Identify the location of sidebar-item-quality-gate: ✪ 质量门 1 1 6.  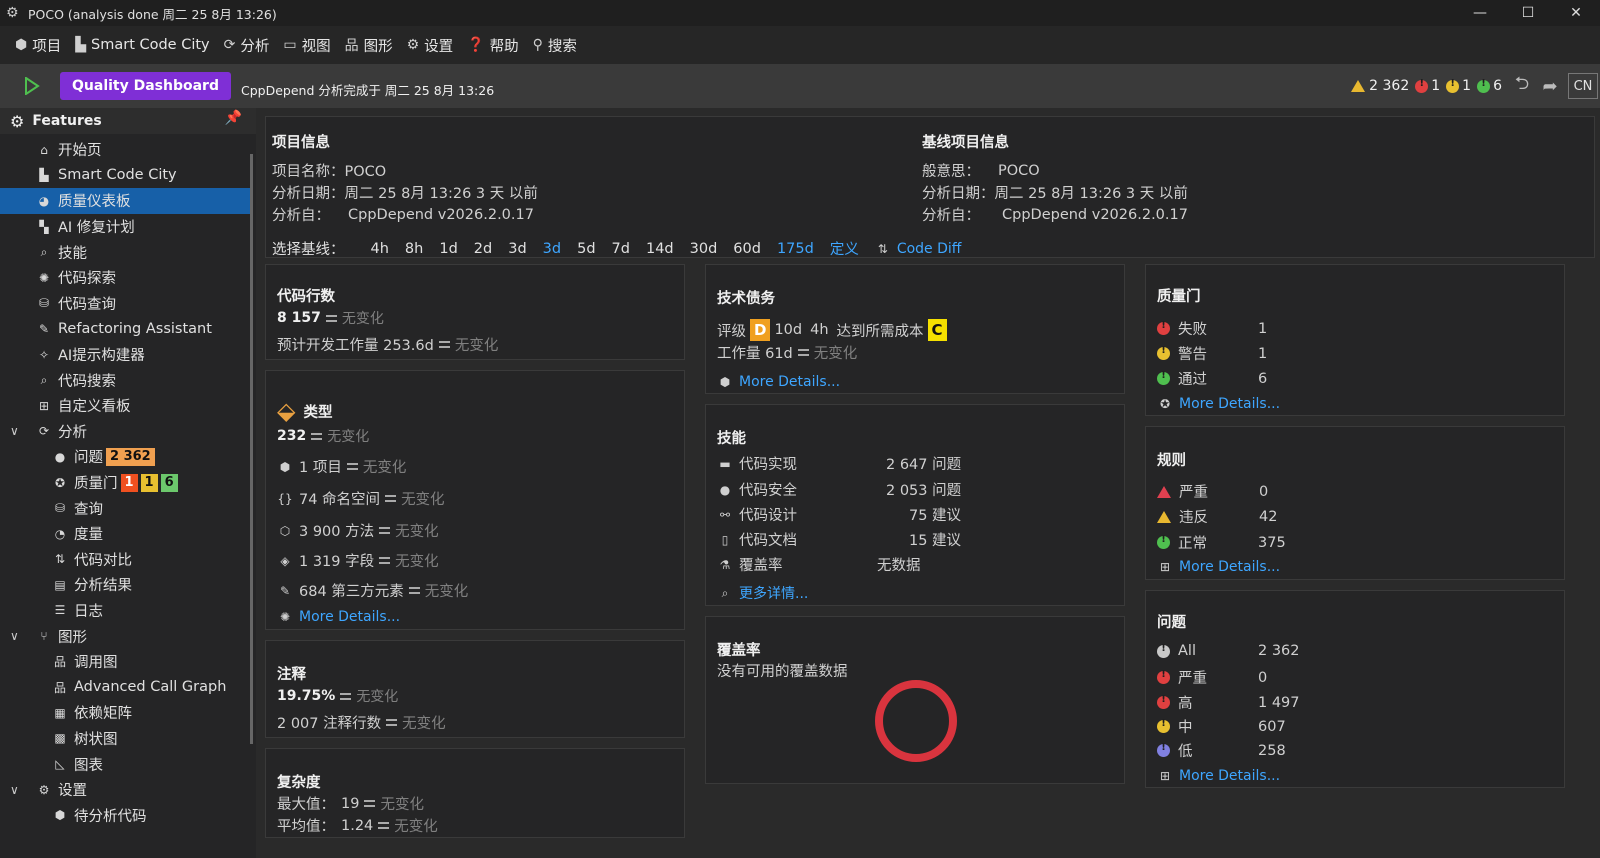
(128, 483).